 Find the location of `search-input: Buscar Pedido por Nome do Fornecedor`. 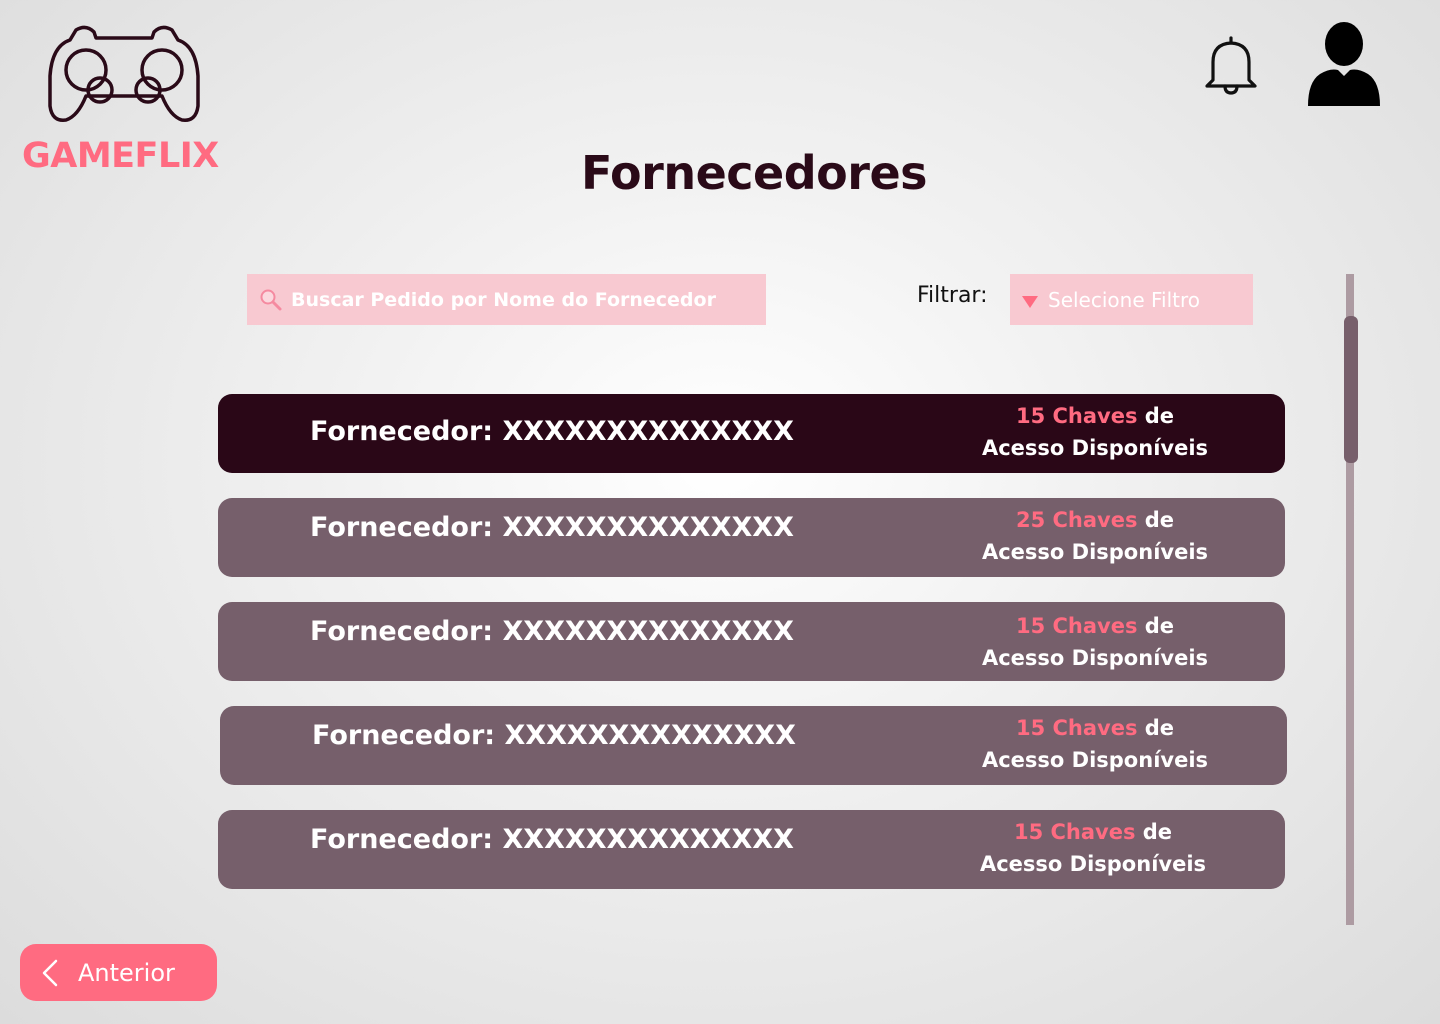

search-input: Buscar Pedido por Nome do Fornecedor is located at coordinates (506, 299).